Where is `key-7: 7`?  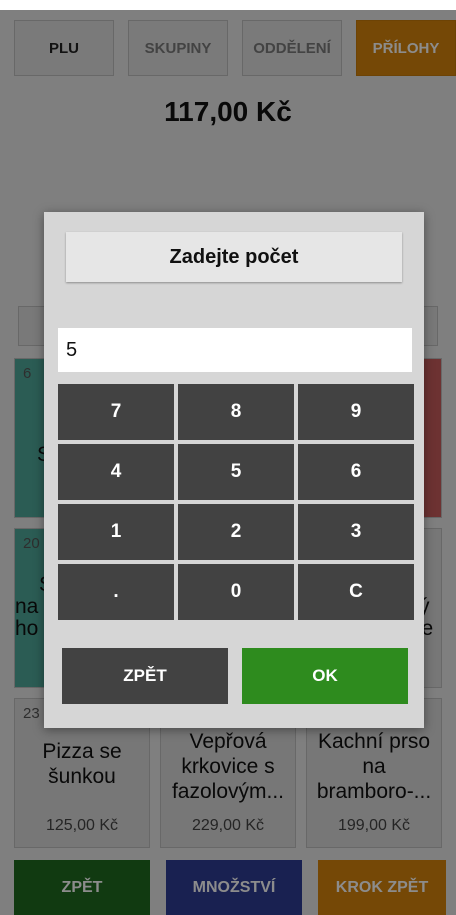
key-7: 7 is located at coordinates (116, 412).